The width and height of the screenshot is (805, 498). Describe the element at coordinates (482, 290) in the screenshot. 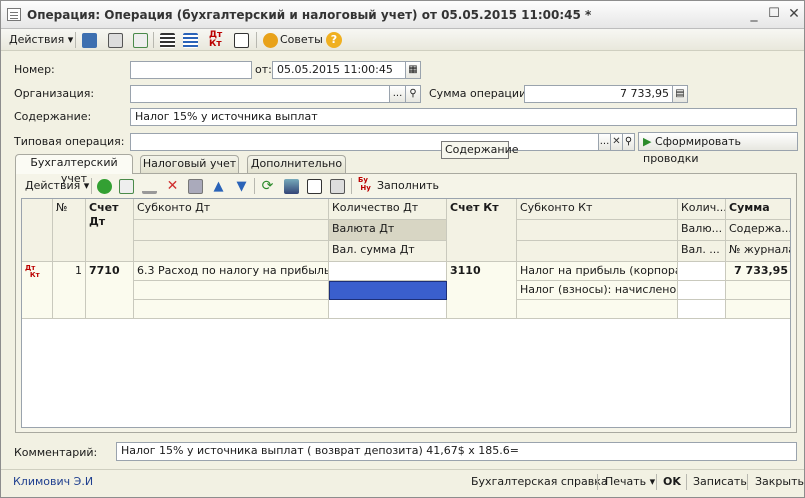

I see `row-credit-account: 3110` at that location.